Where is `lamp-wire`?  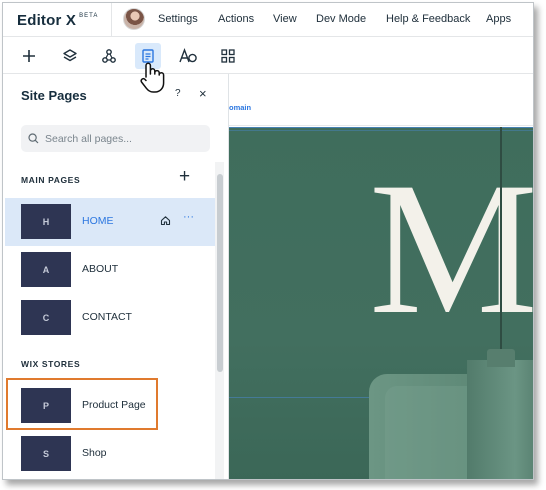 lamp-wire is located at coordinates (501, 254).